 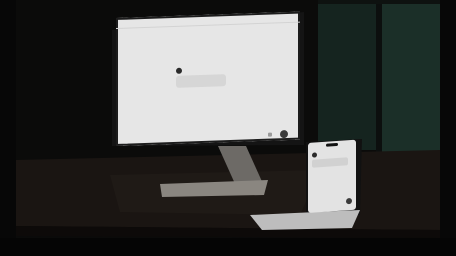 What do you see at coordinates (332, 176) in the screenshot?
I see `phone-screen` at bounding box center [332, 176].